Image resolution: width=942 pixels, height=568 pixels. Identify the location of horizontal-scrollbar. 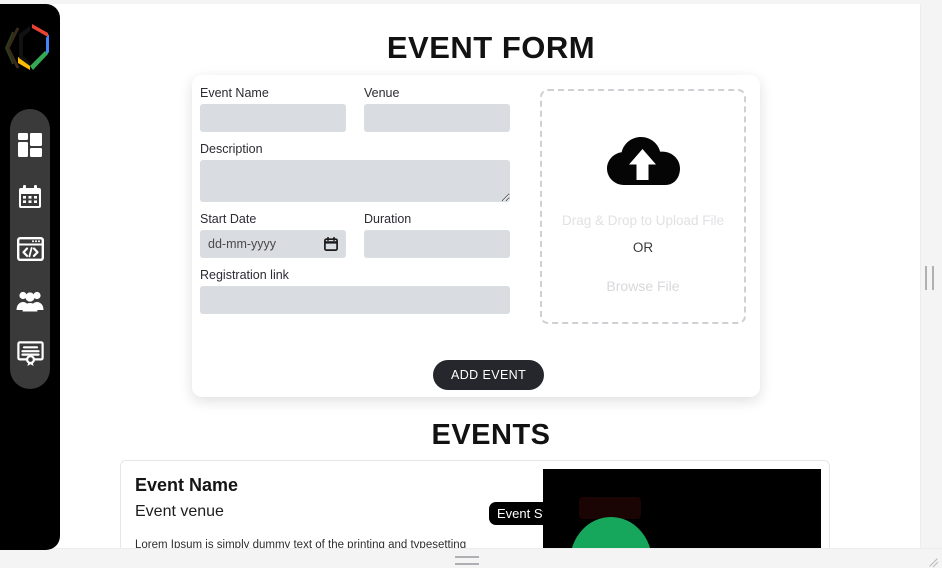
(471, 558).